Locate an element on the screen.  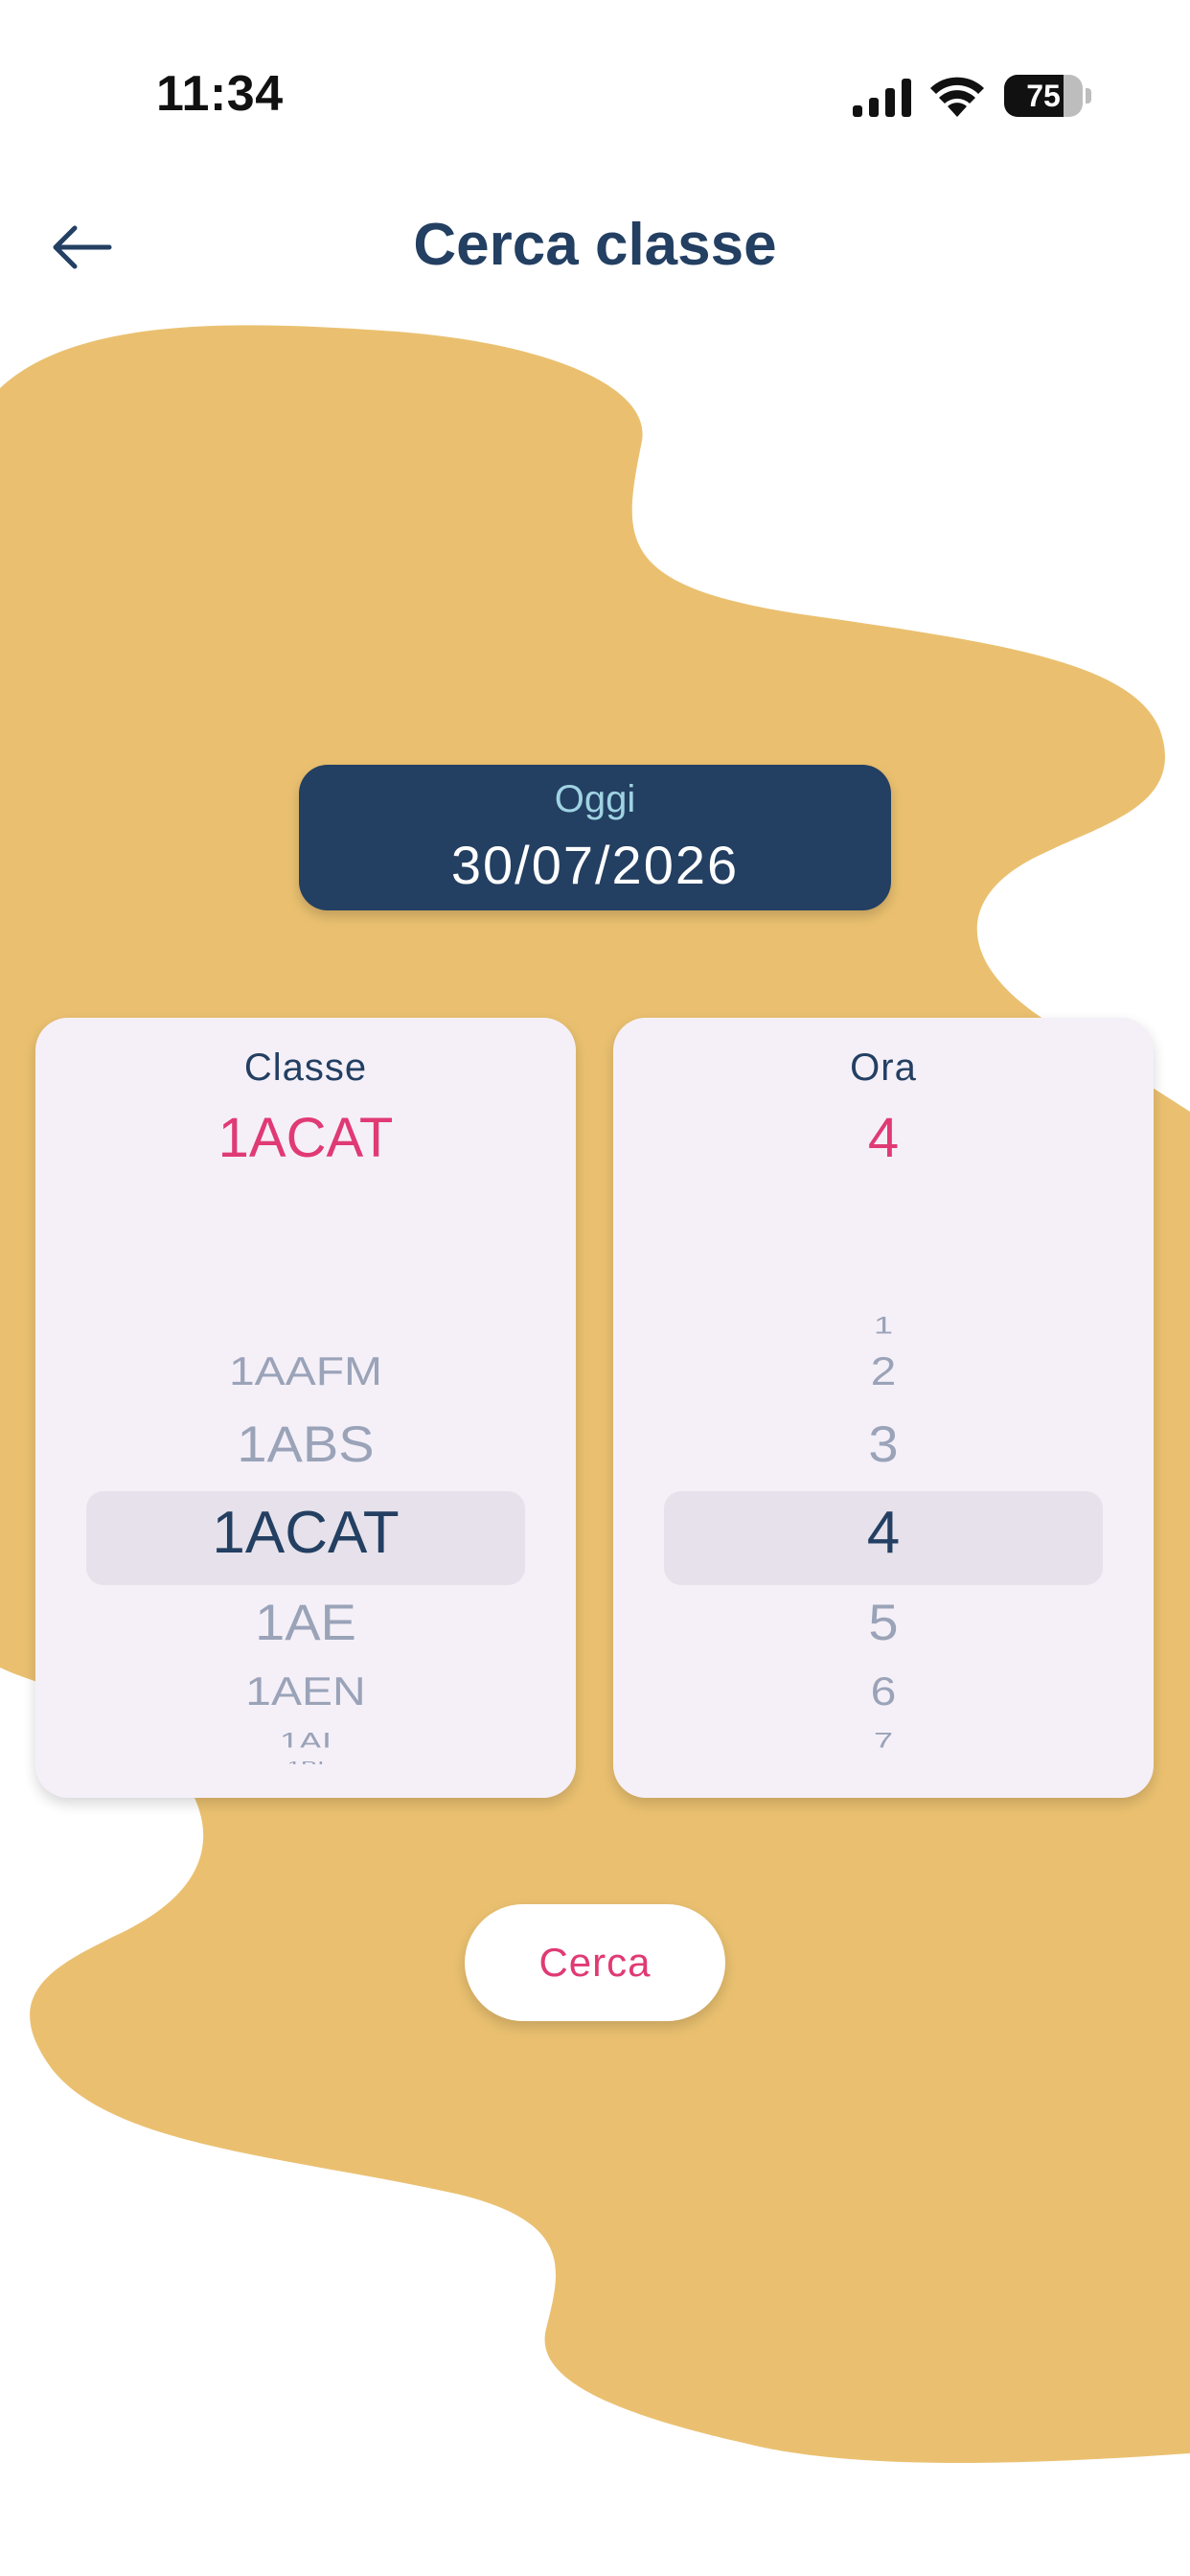
wheel-item: 1AEN is located at coordinates (305, 1691).